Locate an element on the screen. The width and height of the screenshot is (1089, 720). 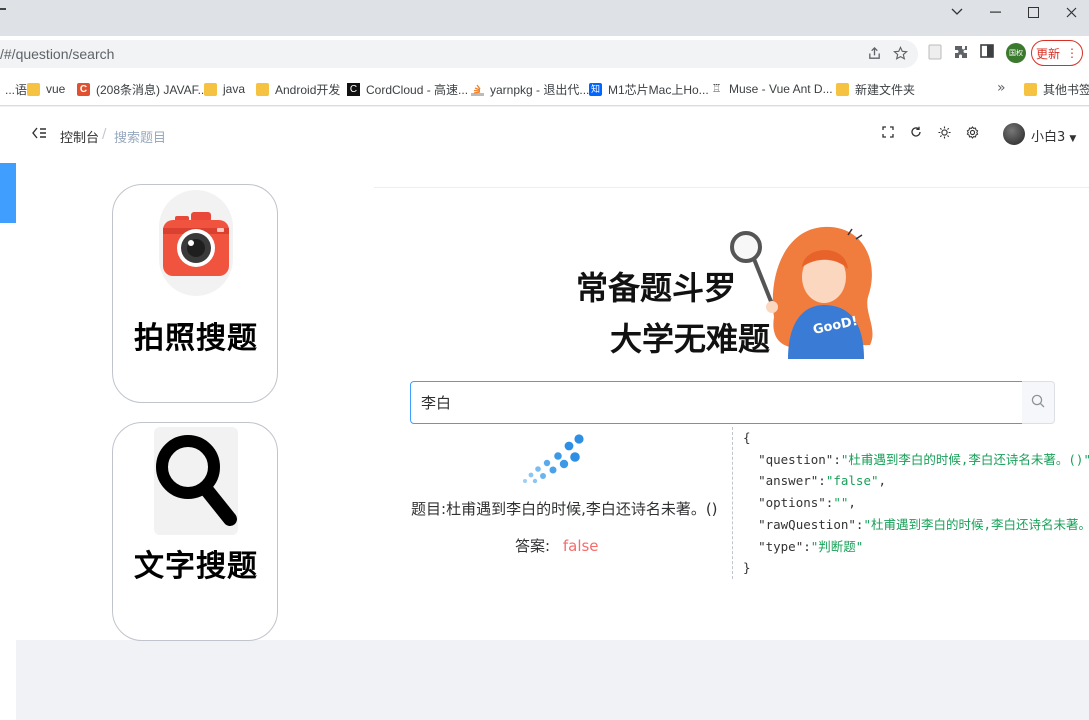
answer-label: 答案: is located at coordinates (533, 546).